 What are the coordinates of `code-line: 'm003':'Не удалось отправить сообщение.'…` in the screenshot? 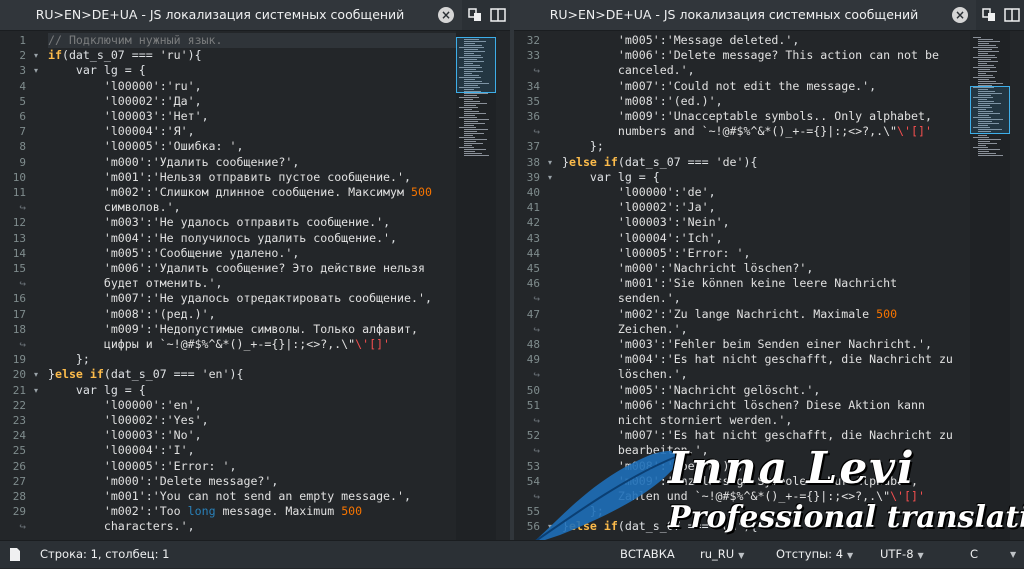 It's located at (252, 222).